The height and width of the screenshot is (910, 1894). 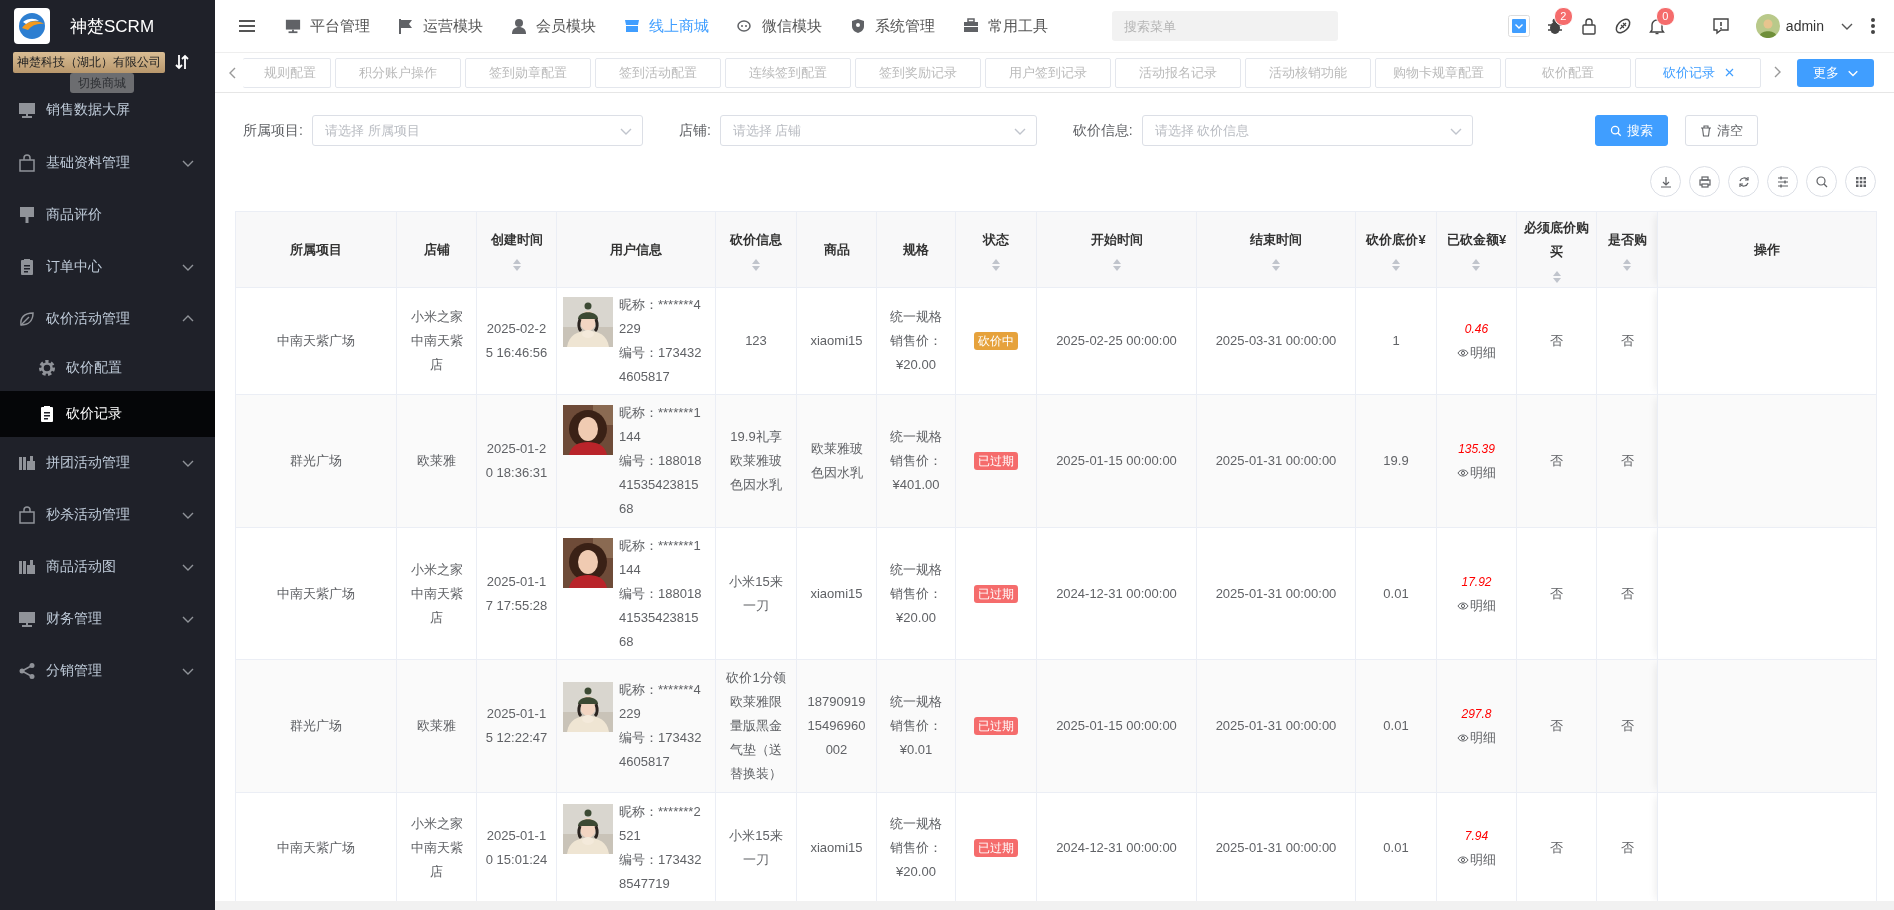 What do you see at coordinates (107, 515) in the screenshot?
I see `sidebar-item: 秒杀活动管理` at bounding box center [107, 515].